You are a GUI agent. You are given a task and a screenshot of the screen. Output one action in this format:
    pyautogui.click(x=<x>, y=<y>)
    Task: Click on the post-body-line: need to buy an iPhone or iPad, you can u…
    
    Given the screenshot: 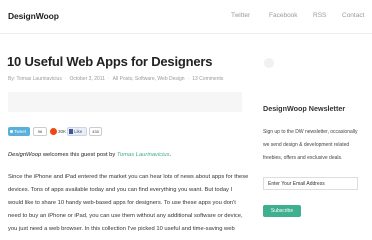 What is the action you would take?
    pyautogui.click(x=125, y=216)
    